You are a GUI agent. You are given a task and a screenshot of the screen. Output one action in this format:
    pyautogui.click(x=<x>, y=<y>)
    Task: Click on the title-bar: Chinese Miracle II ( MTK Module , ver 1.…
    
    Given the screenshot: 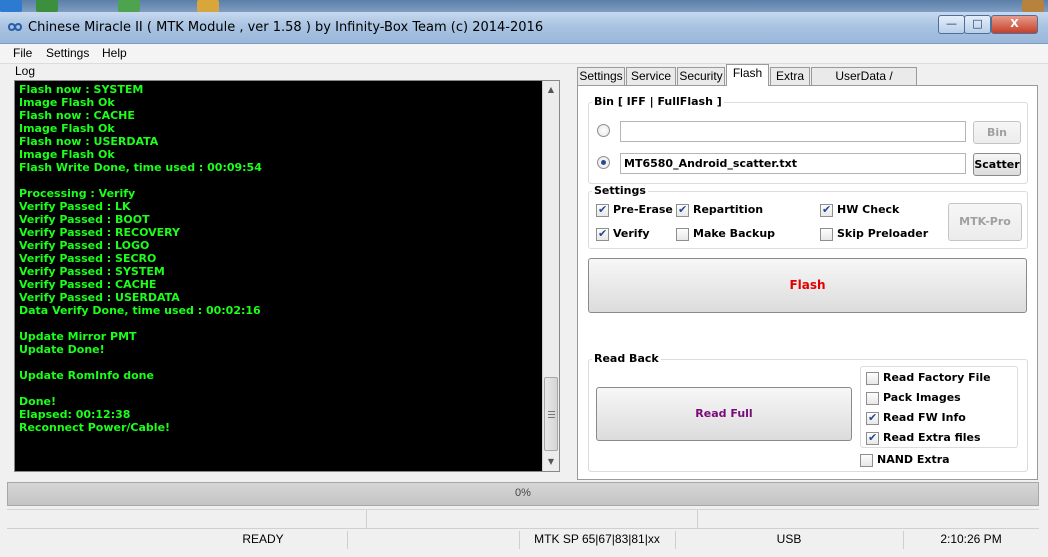 What is the action you would take?
    pyautogui.click(x=524, y=28)
    